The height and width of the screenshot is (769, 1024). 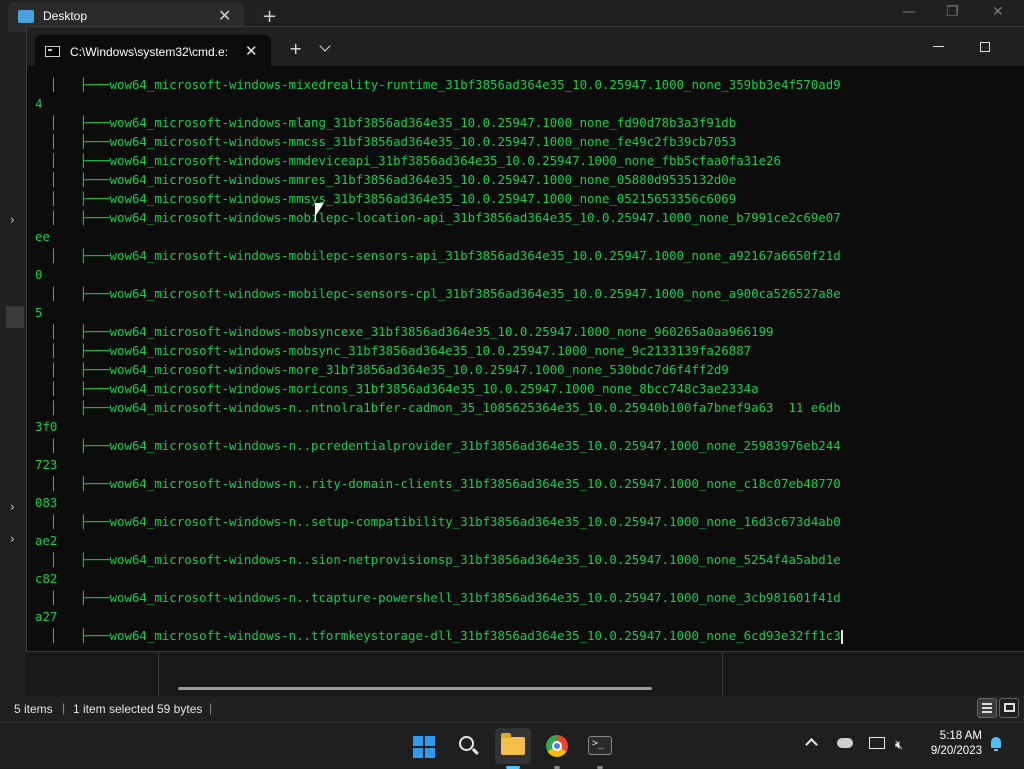 I want to click on volume-muted-icon: 🔇︎, so click(x=899, y=745).